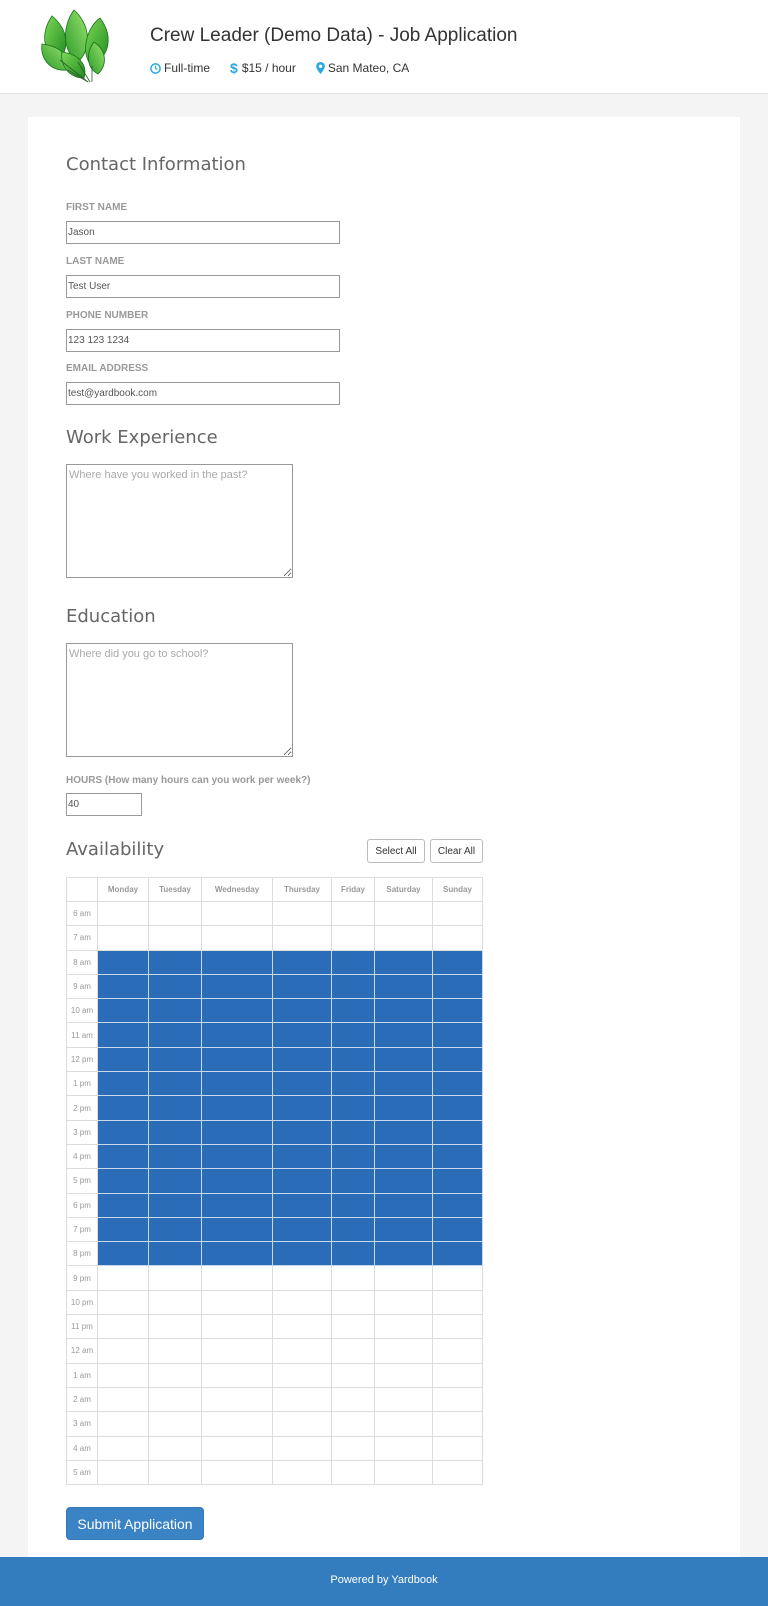 Image resolution: width=768 pixels, height=1606 pixels. Describe the element at coordinates (203, 286) in the screenshot. I see `last-name-input` at that location.